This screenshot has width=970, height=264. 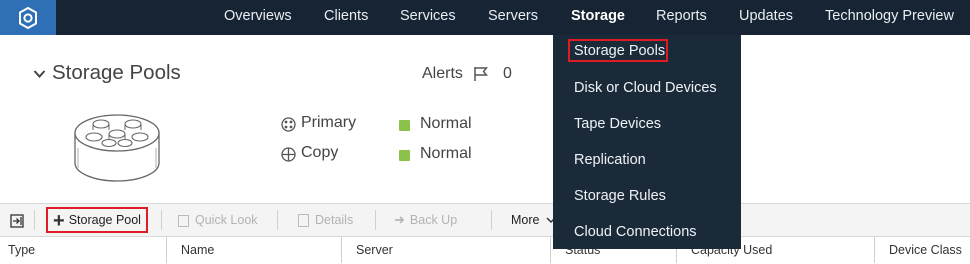 I want to click on primary-label: Primary, so click(x=329, y=122).